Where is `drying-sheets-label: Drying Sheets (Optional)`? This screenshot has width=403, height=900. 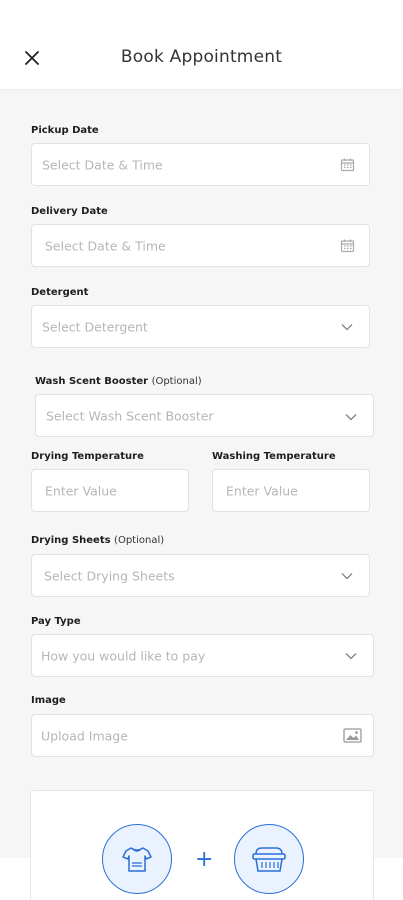 drying-sheets-label: Drying Sheets (Optional) is located at coordinates (97, 540).